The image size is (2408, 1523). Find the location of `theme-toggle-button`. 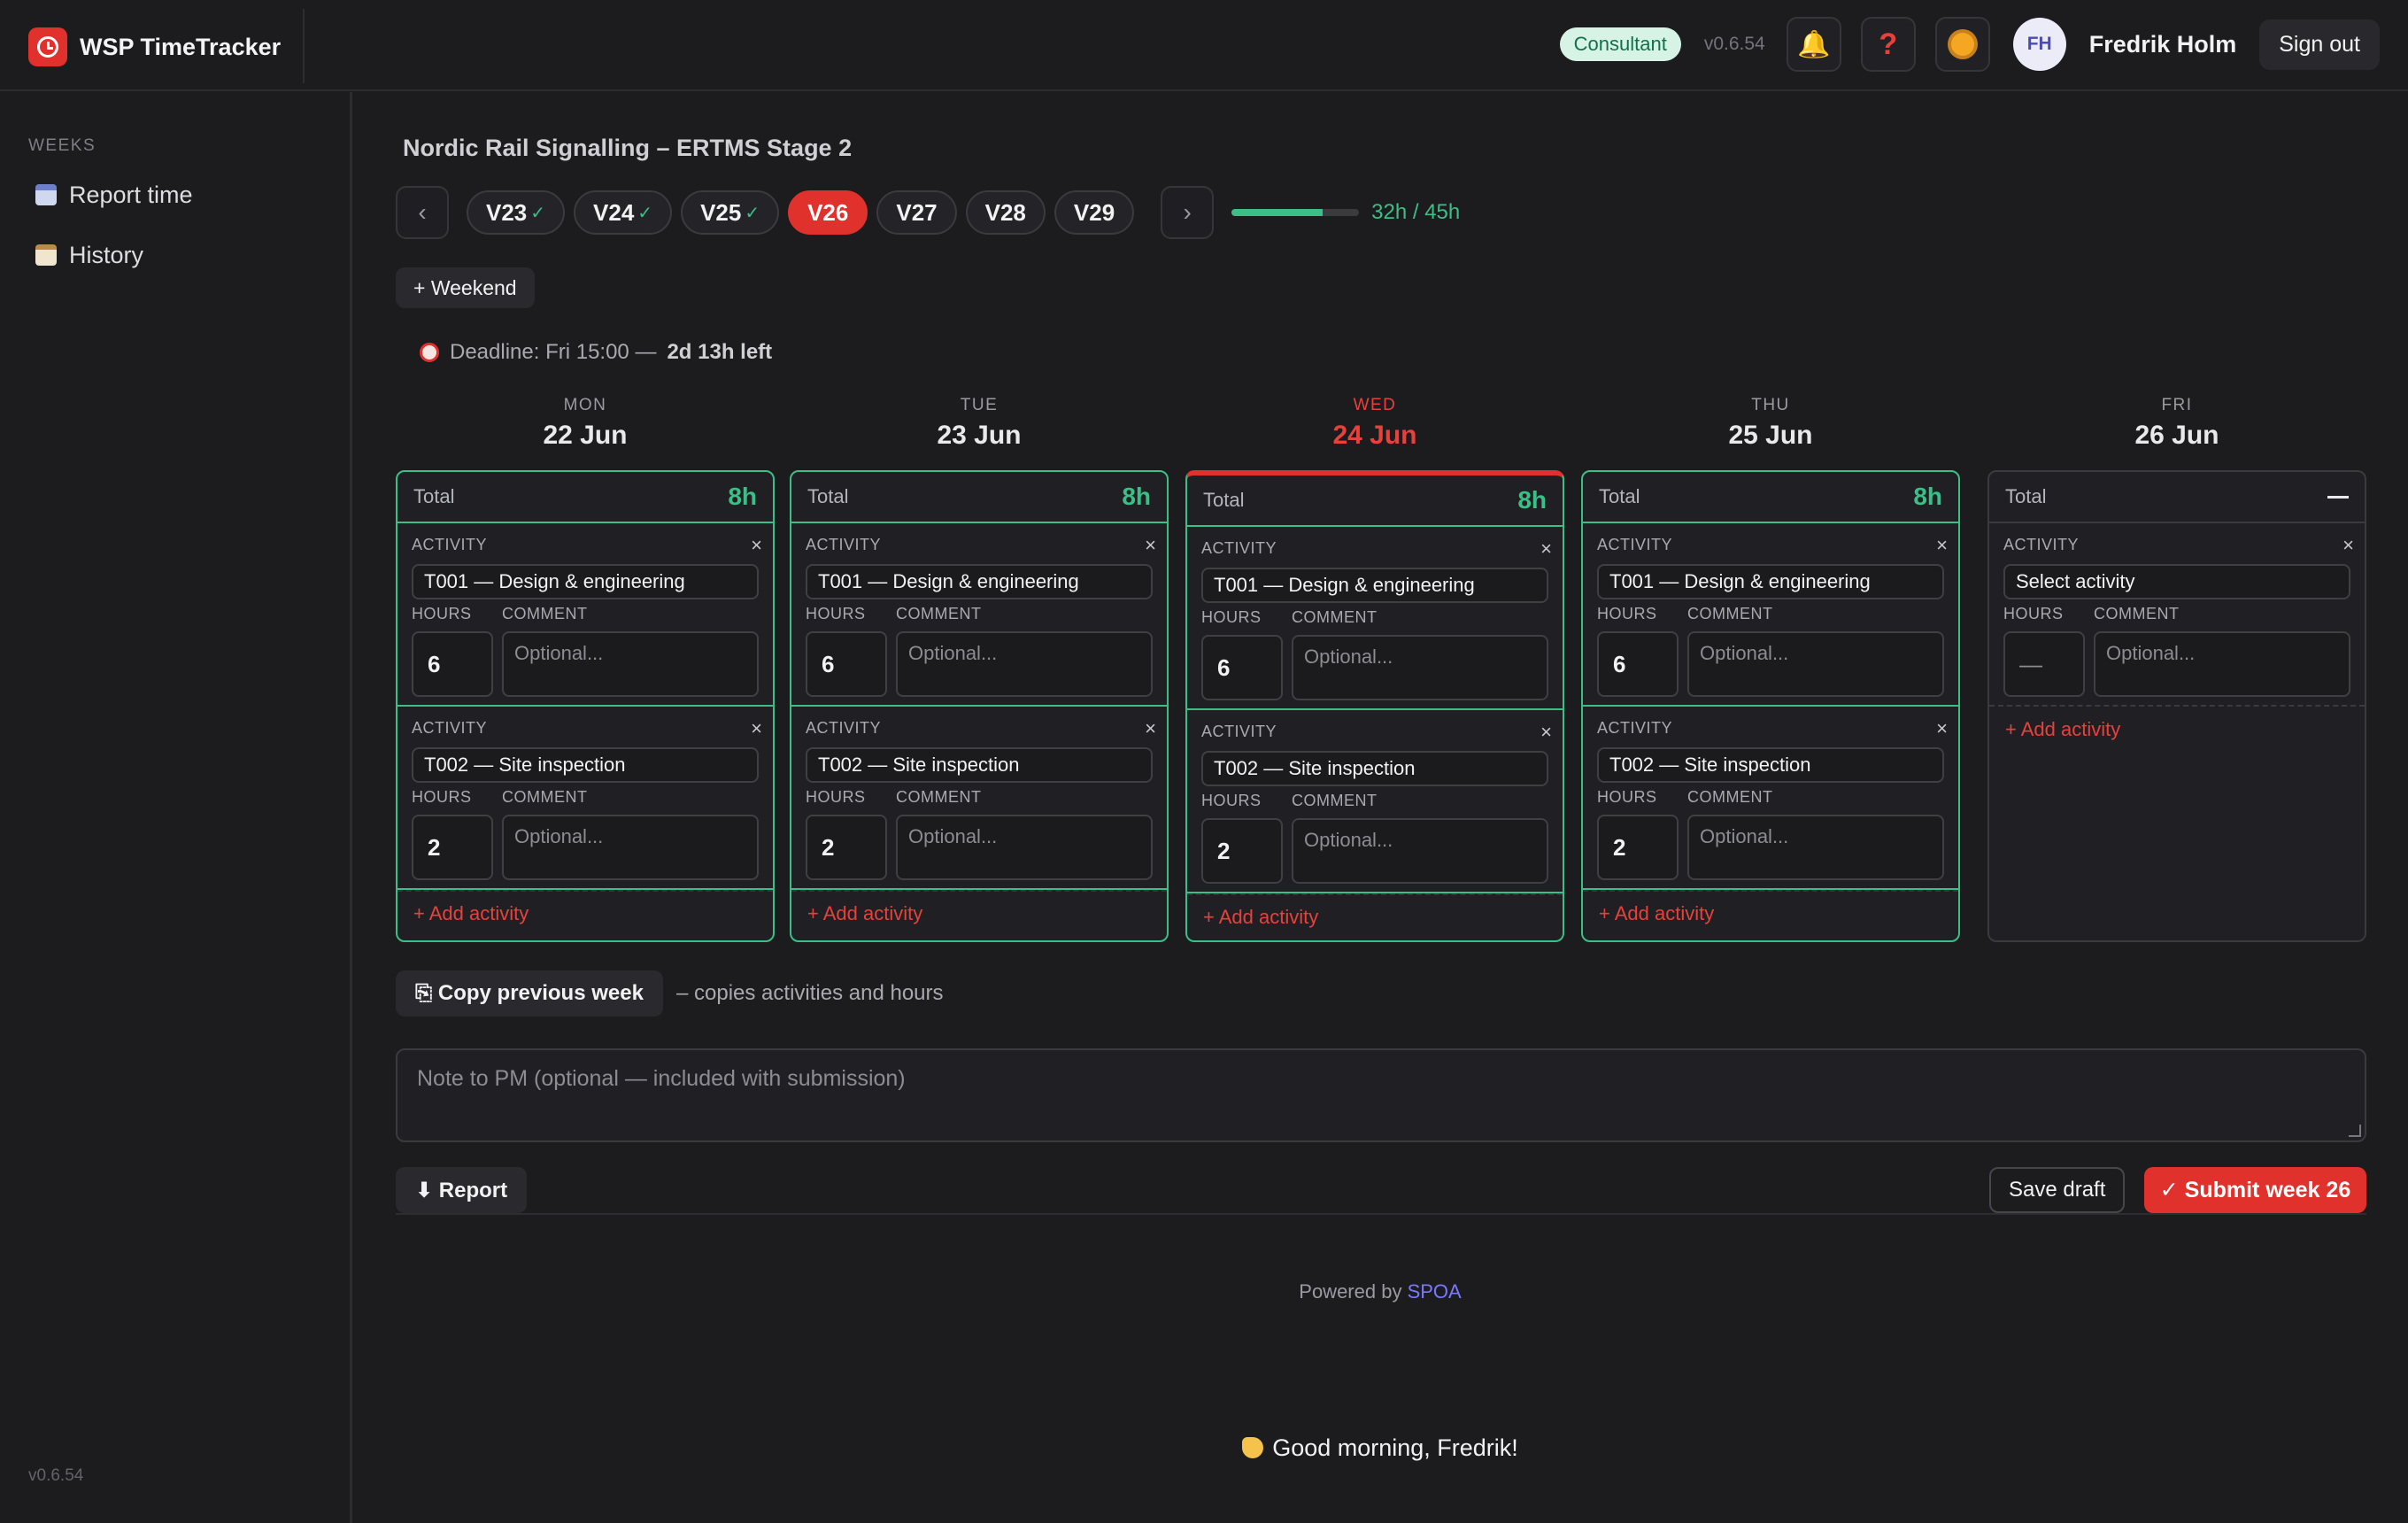

theme-toggle-button is located at coordinates (1962, 44).